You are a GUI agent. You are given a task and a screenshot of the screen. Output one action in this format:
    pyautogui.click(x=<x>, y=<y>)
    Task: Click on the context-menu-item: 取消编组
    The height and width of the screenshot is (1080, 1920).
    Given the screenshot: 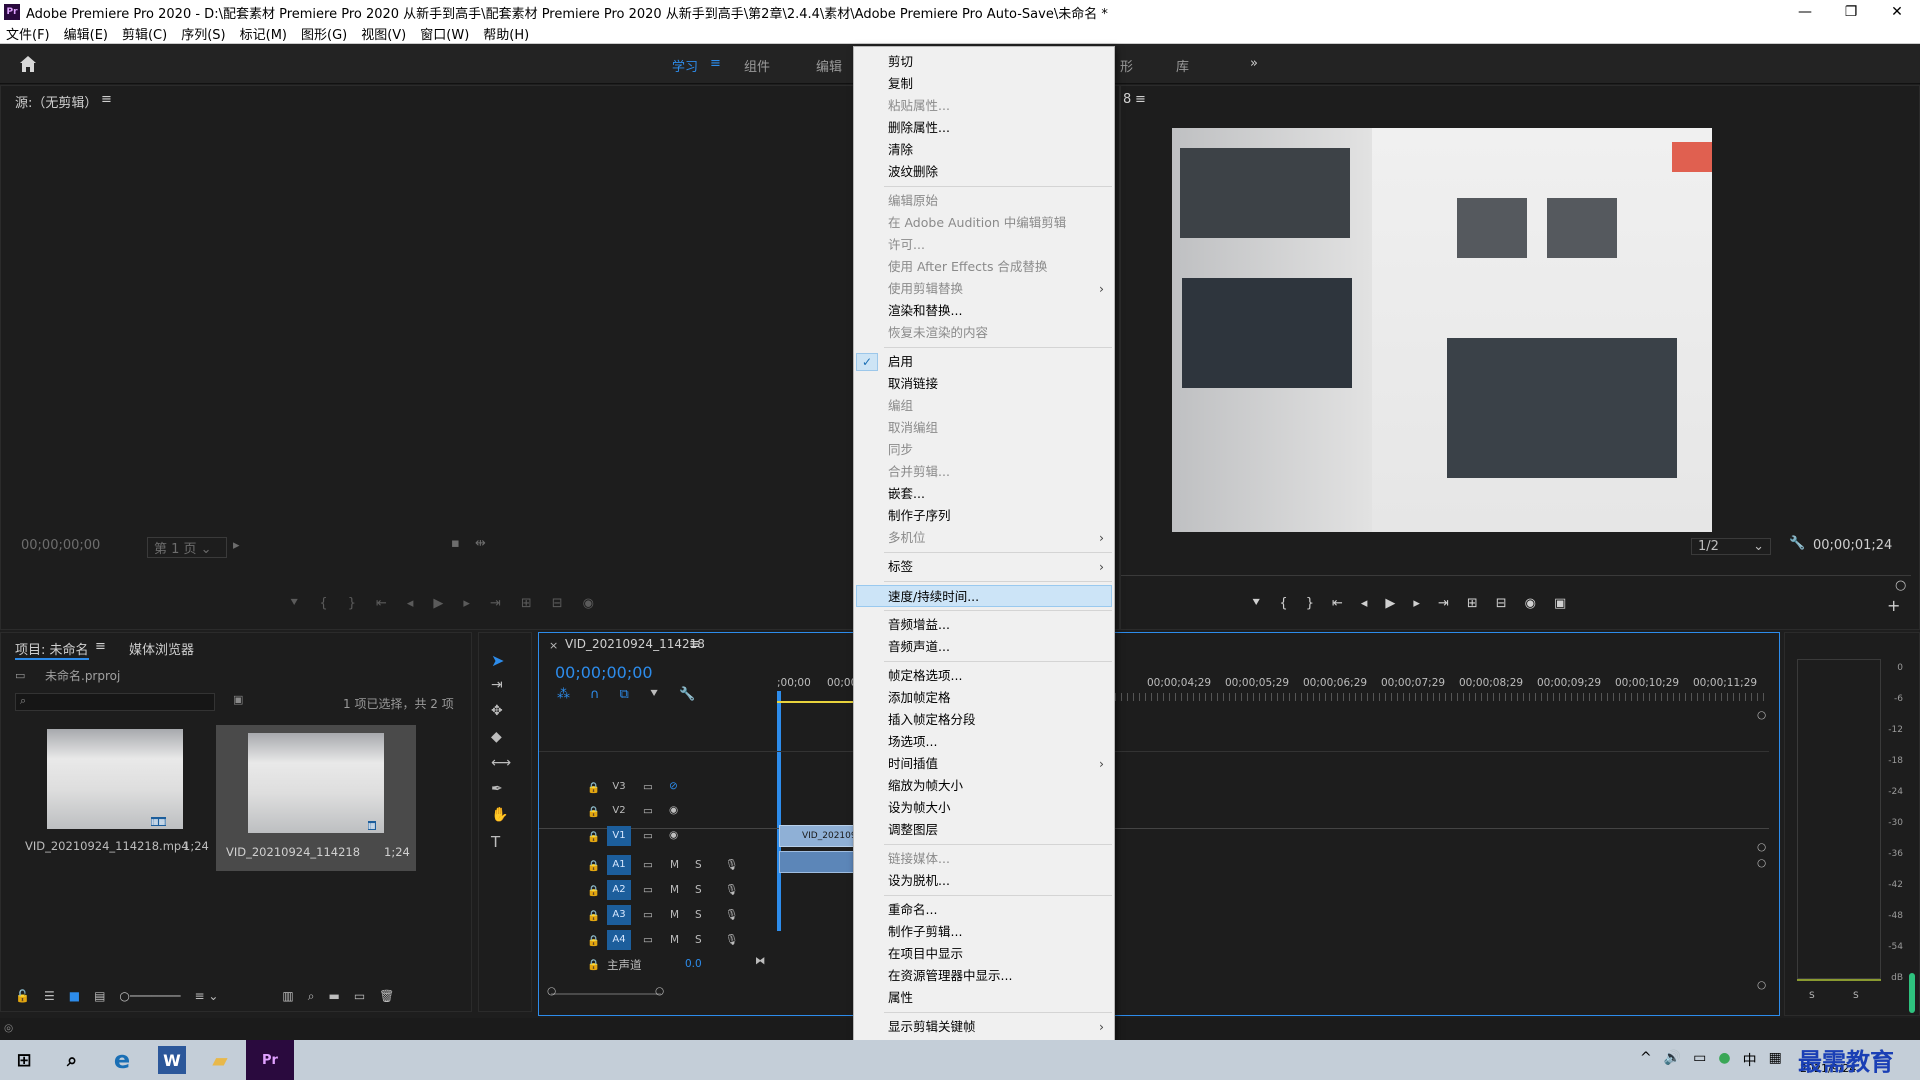 What is the action you would take?
    pyautogui.click(x=984, y=428)
    